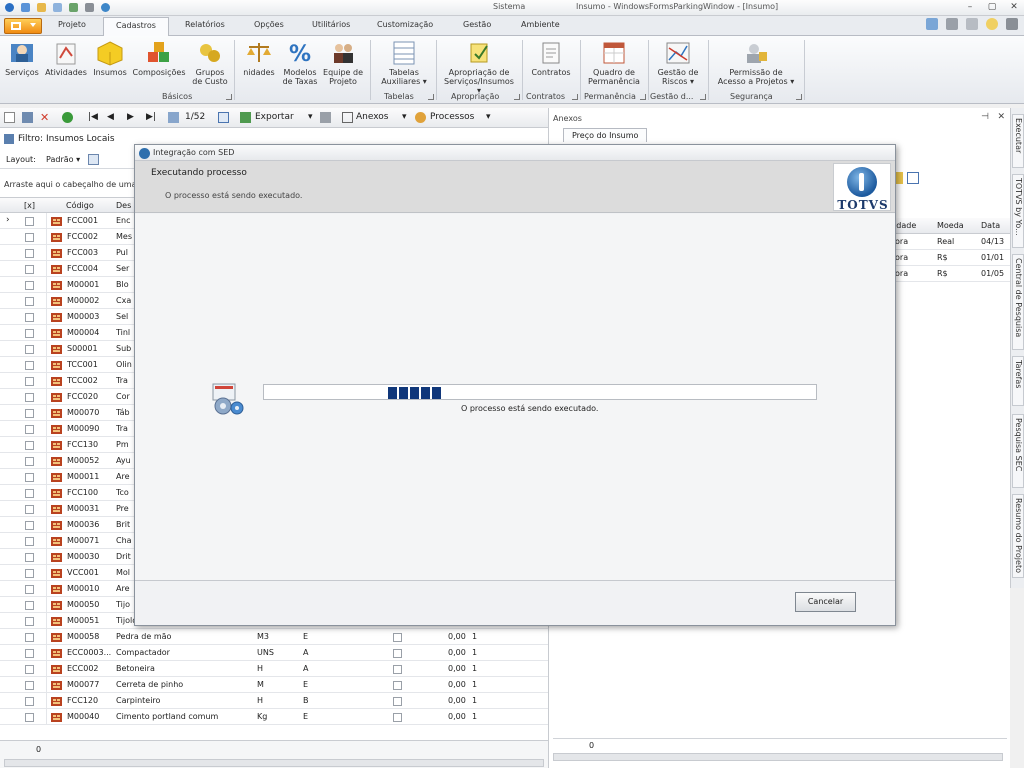 The image size is (1024, 768). Describe the element at coordinates (992, 7) in the screenshot. I see `maximize-icon: ▢` at that location.